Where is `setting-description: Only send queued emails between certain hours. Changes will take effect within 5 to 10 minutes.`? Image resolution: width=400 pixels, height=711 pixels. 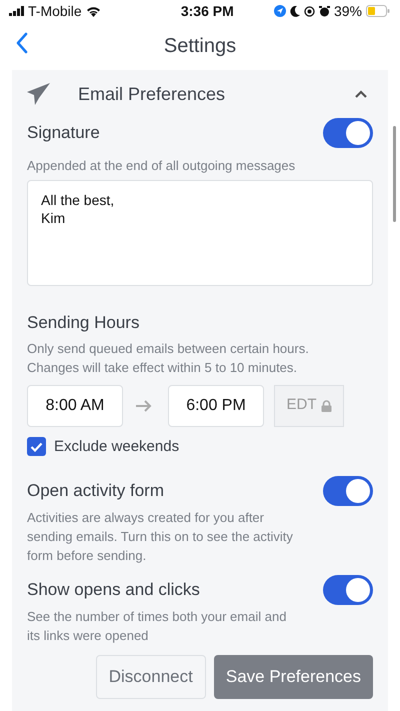 setting-description: Only send queued emails between certain hours. Changes will take effect within 5 to 10 minutes. is located at coordinates (168, 358).